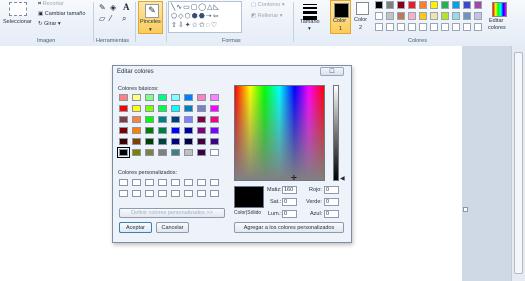 This screenshot has width=525, height=281. I want to click on eraser-icon: ▱, so click(102, 18).